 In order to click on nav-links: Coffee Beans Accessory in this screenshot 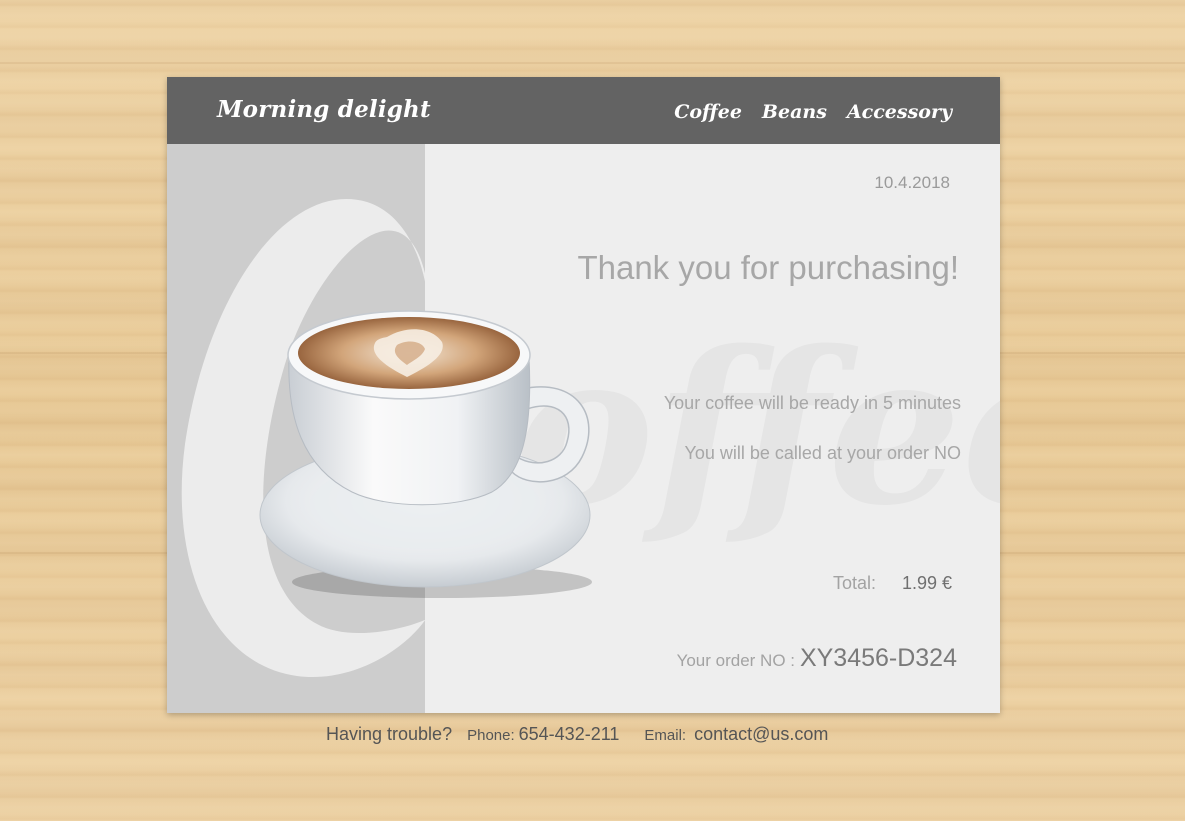, I will do `click(813, 112)`.